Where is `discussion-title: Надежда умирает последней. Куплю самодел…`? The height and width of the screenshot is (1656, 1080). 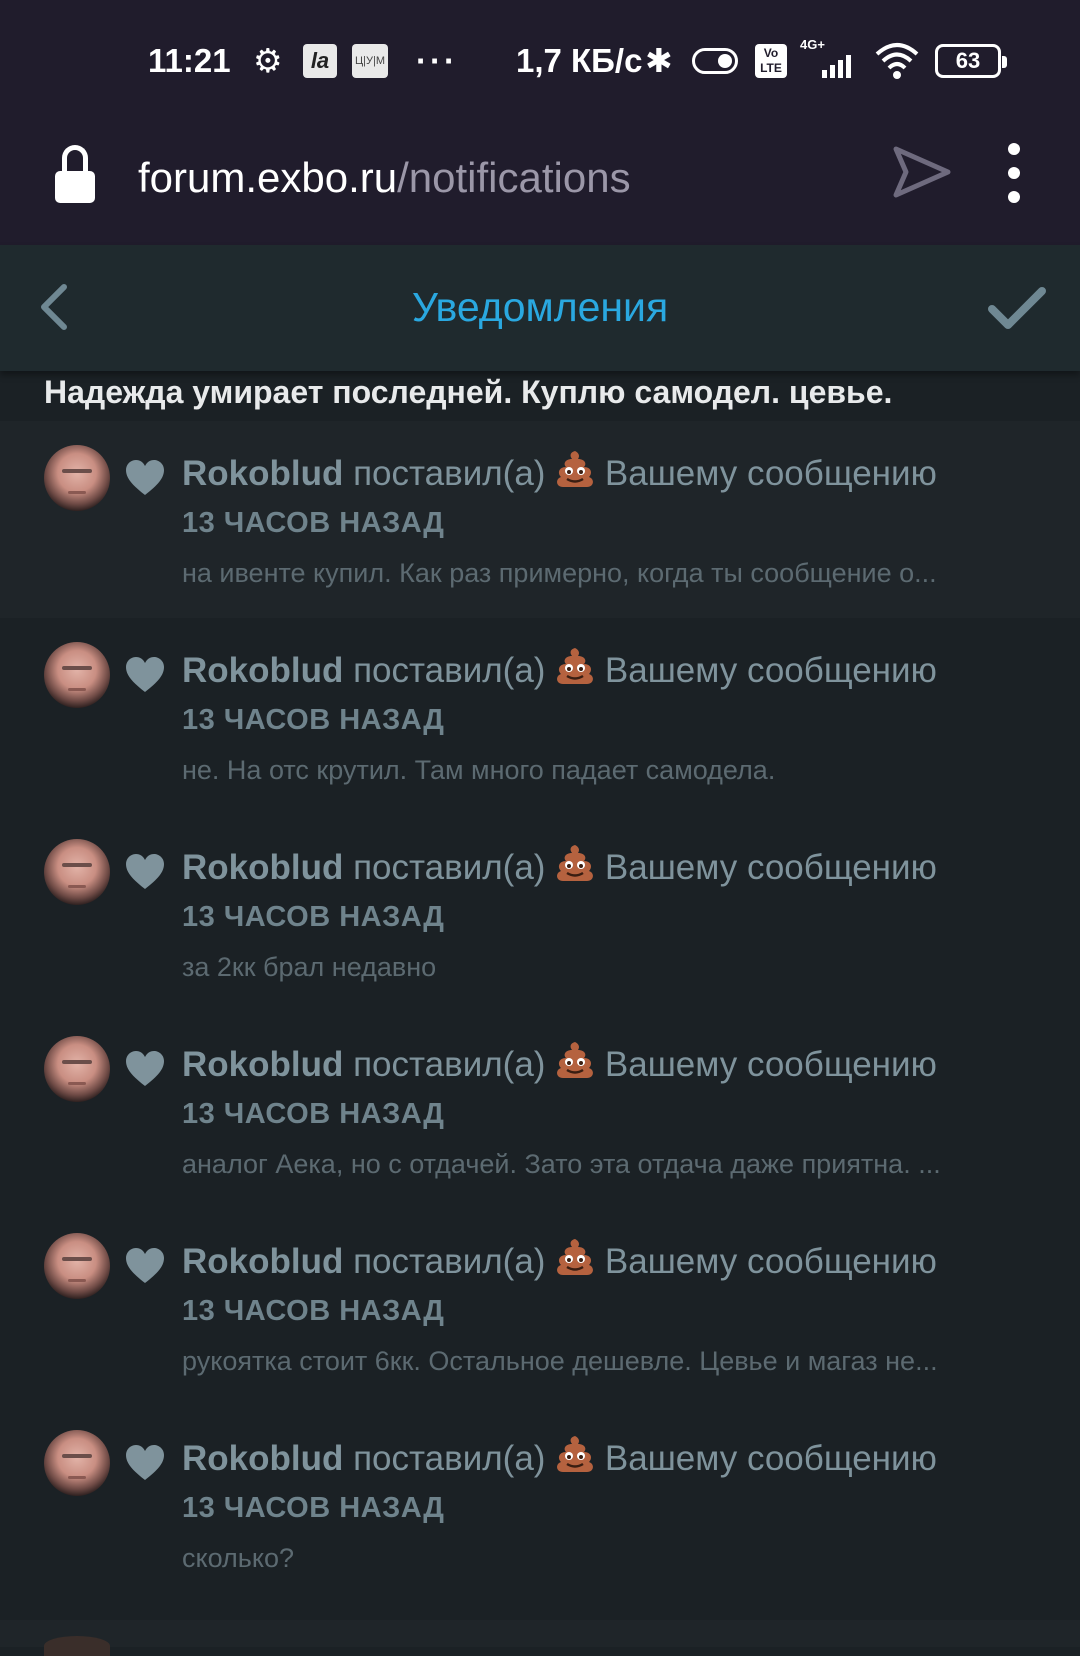 discussion-title: Надежда умирает последней. Куплю самодел… is located at coordinates (544, 396).